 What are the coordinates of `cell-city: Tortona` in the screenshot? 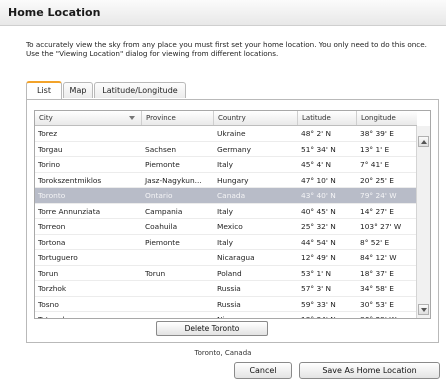 It's located at (52, 242).